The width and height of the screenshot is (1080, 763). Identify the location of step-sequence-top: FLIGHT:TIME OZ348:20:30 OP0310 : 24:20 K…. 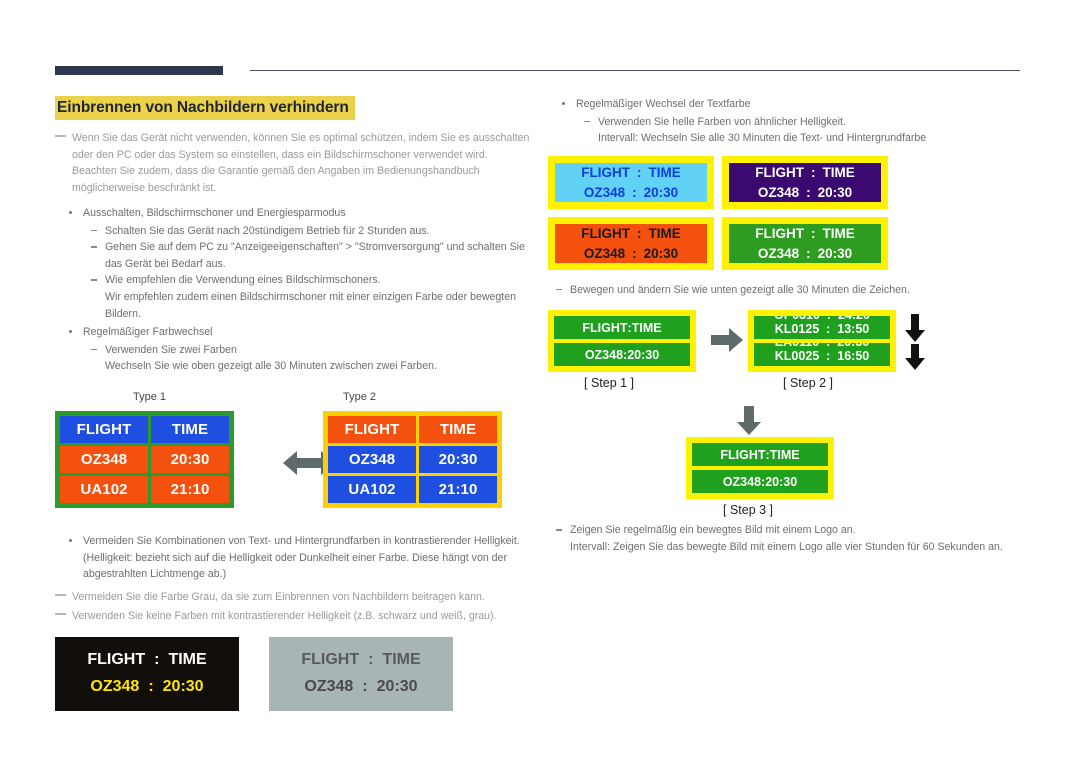
(787, 358).